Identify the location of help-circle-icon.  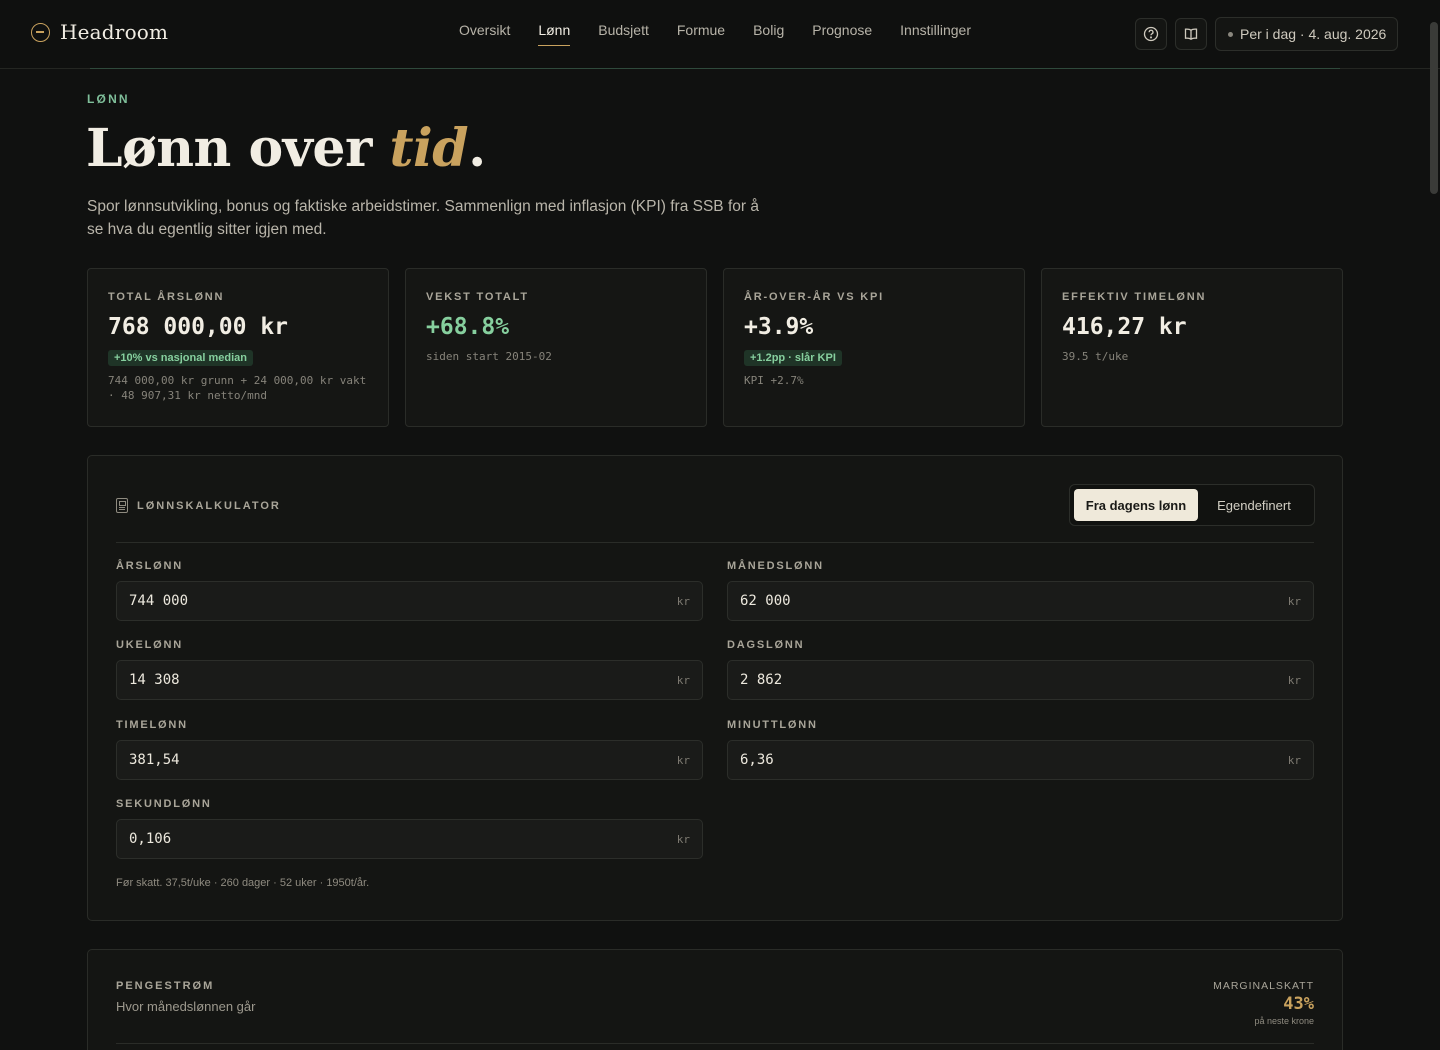
(1151, 34).